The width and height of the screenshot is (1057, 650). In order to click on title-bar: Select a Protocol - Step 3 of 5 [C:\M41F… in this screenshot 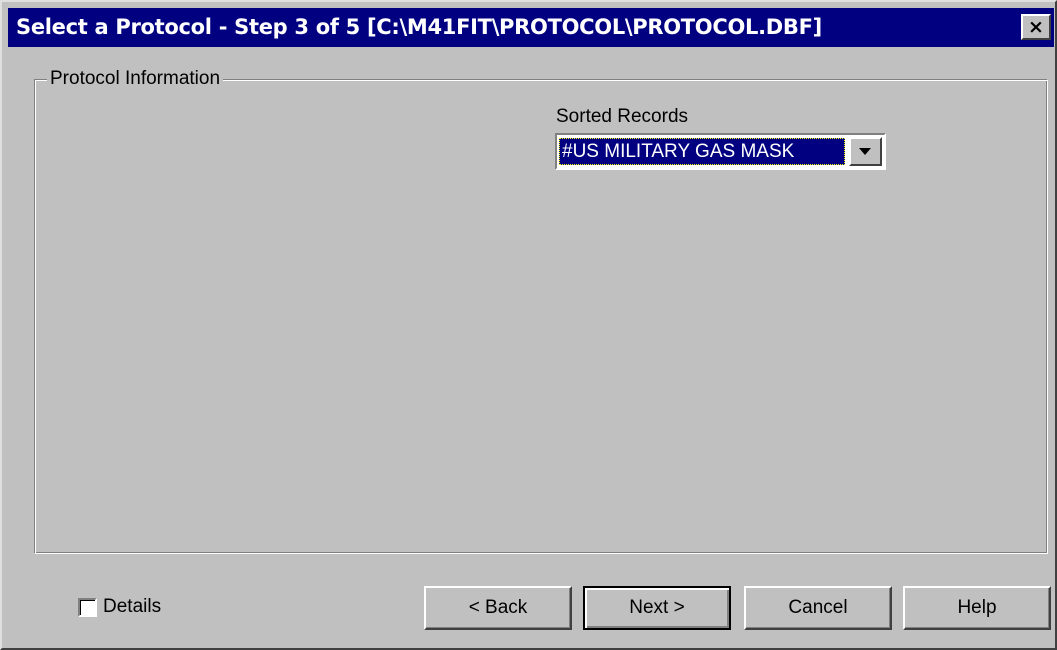, I will do `click(531, 27)`.